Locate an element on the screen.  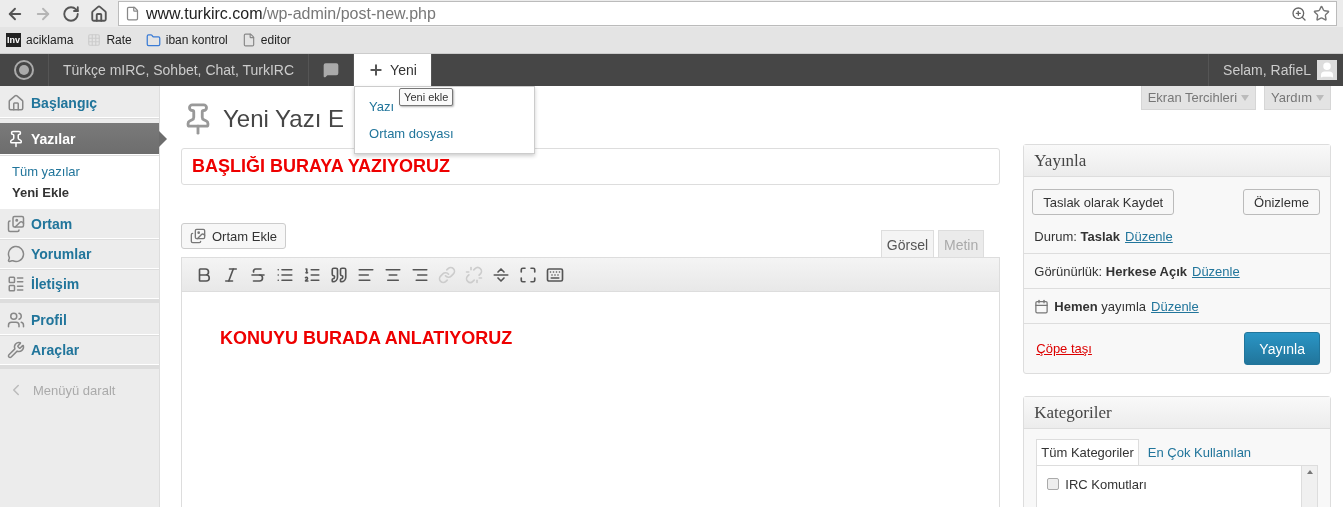
star-icon is located at coordinates (1321, 13).